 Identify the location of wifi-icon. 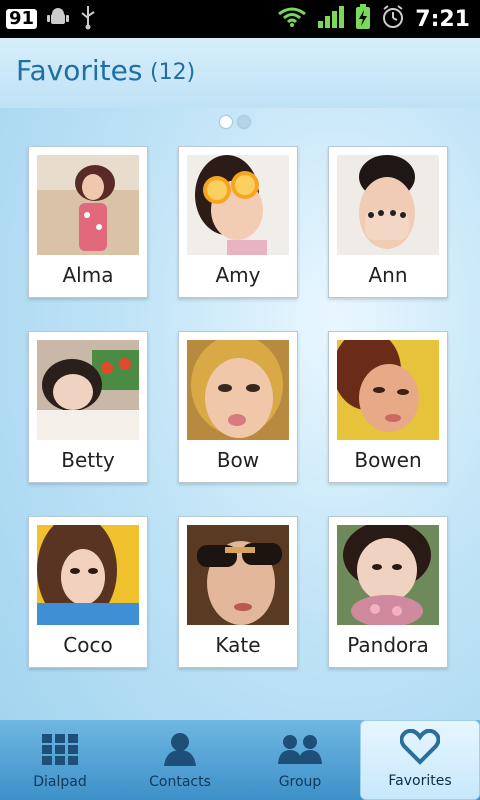
(292, 19).